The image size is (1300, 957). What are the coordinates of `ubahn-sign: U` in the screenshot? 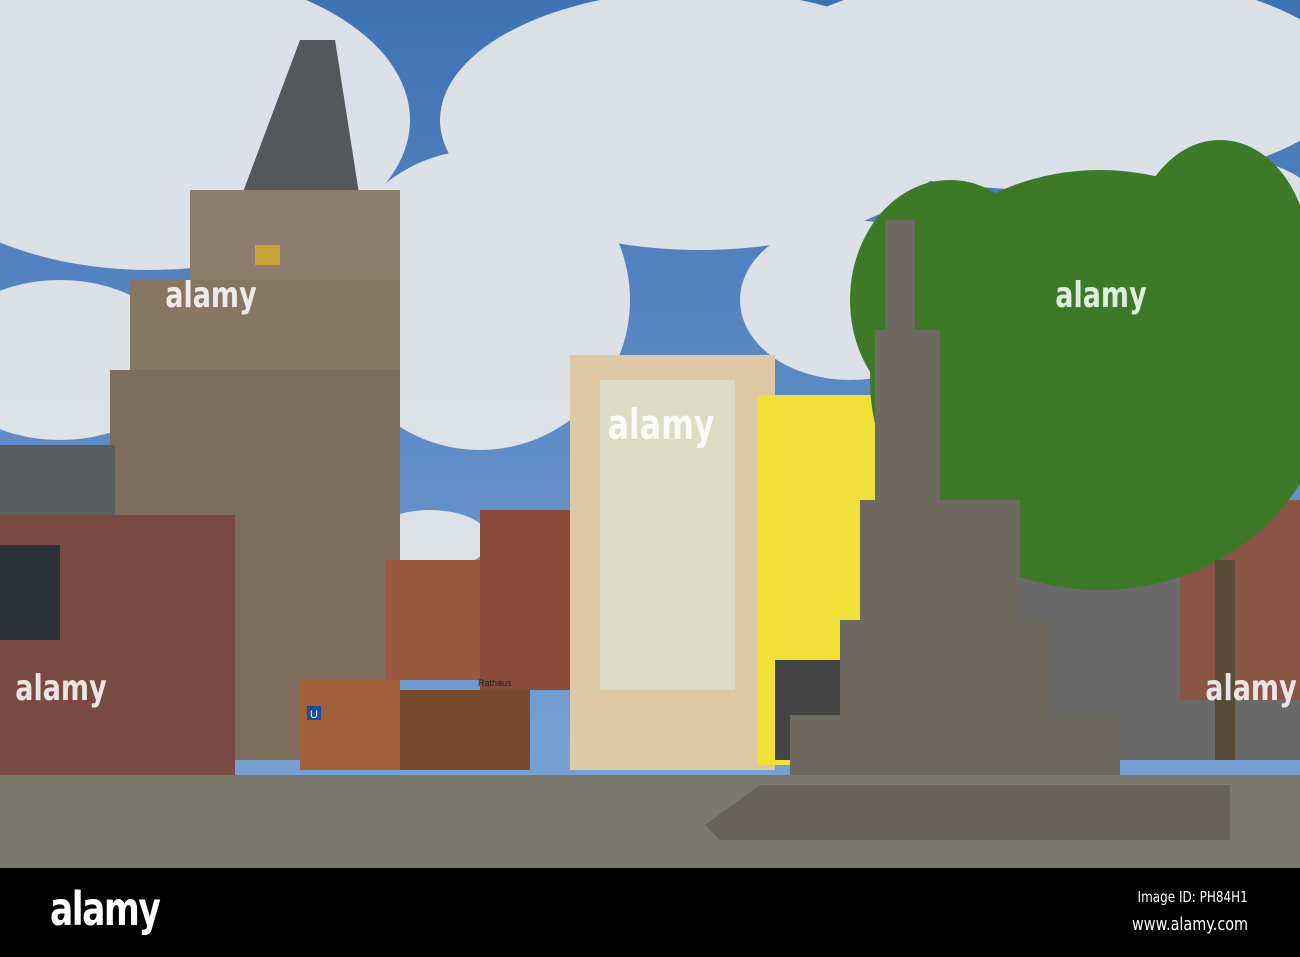 It's located at (314, 715).